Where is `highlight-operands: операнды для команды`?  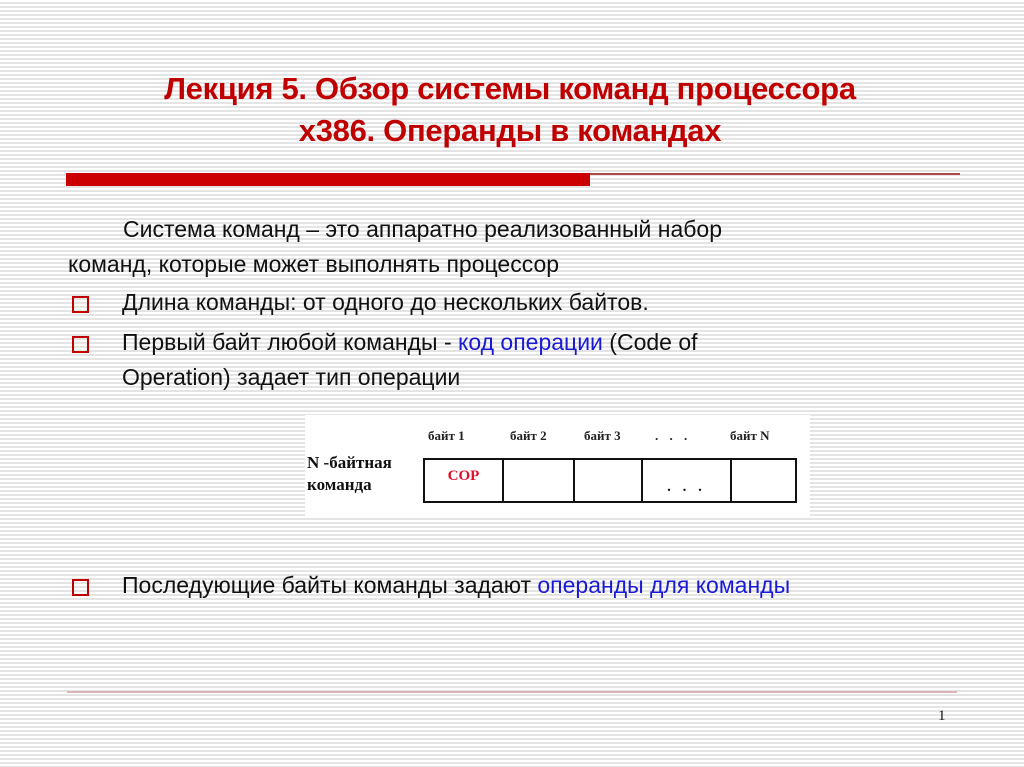
highlight-operands: операнды для команды is located at coordinates (664, 585).